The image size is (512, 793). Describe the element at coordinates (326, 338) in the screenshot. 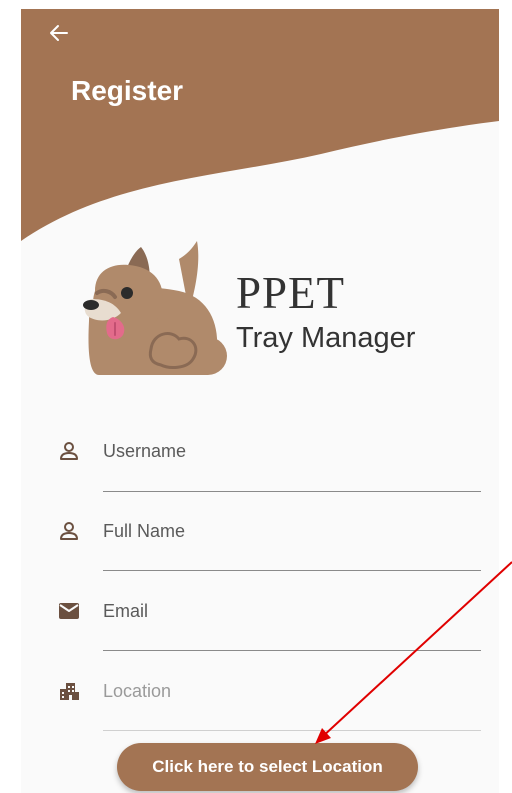

I see `brand-subtitle: Tray Manager` at that location.